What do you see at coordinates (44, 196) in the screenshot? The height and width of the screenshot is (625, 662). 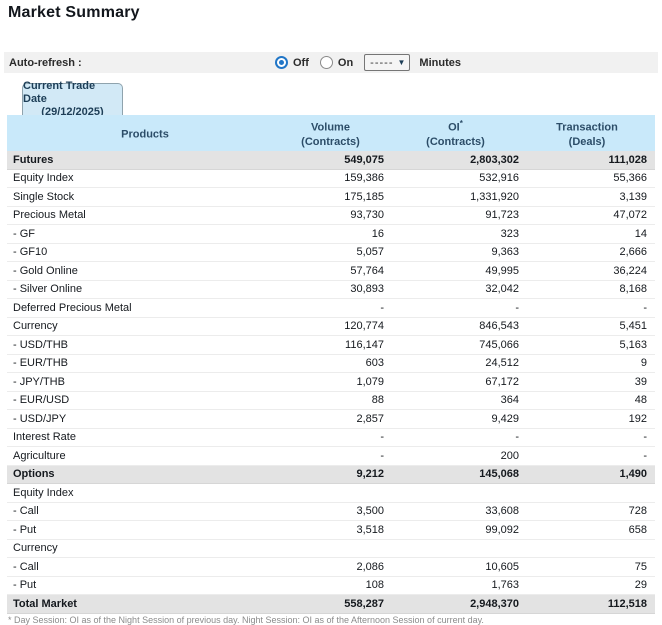 I see `product-cell: Single Stock` at bounding box center [44, 196].